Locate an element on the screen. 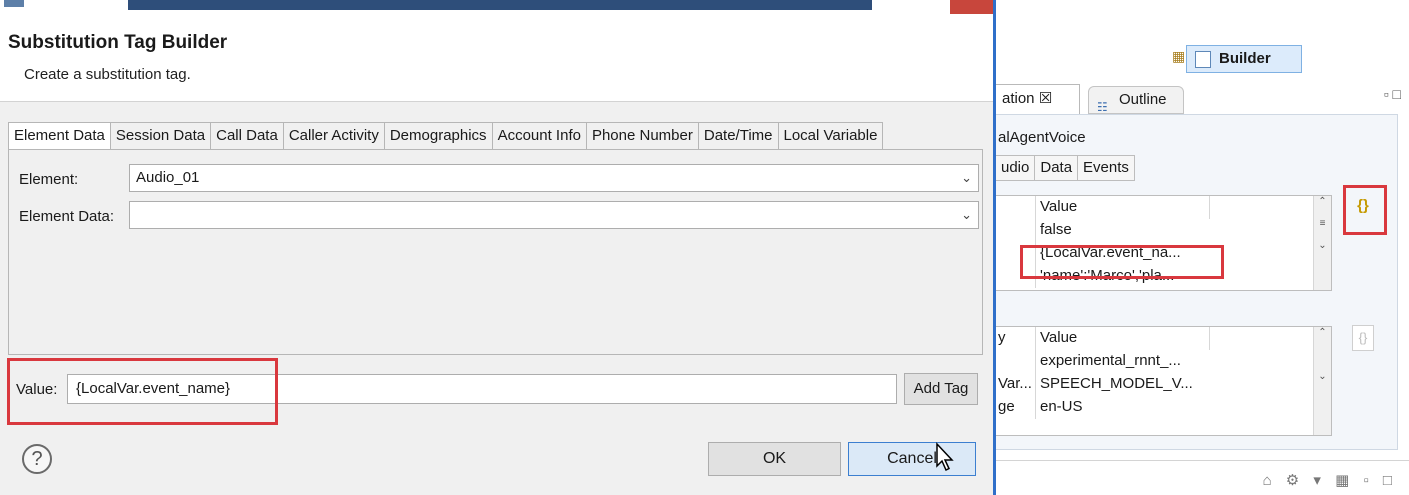 Image resolution: width=1409 pixels, height=495 pixels. tag-button-highlight-box is located at coordinates (1365, 210).